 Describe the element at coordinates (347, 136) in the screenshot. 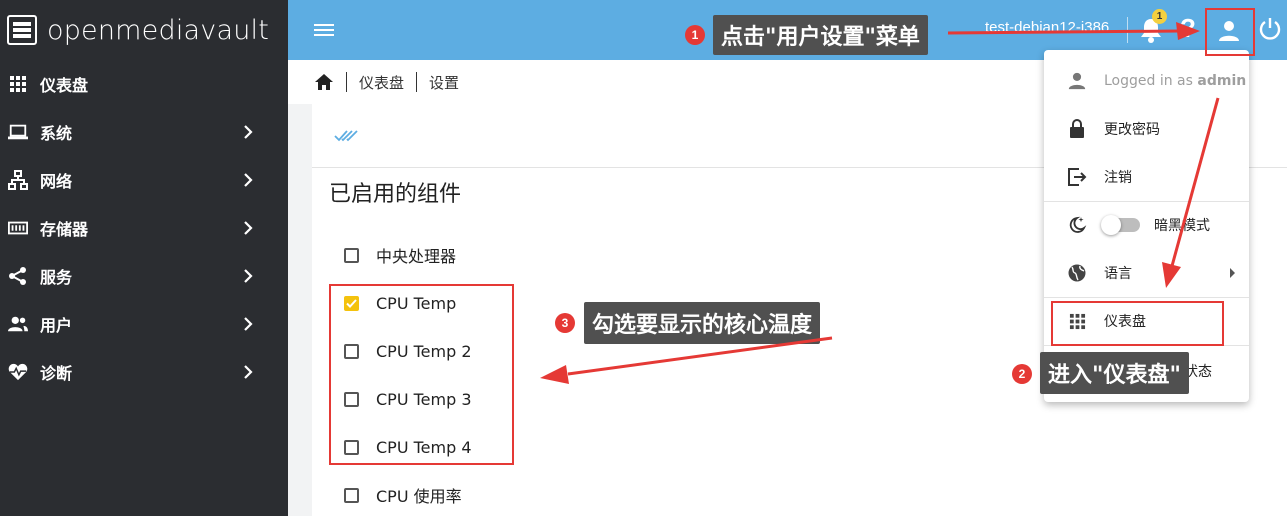

I see `check-all-icon` at that location.